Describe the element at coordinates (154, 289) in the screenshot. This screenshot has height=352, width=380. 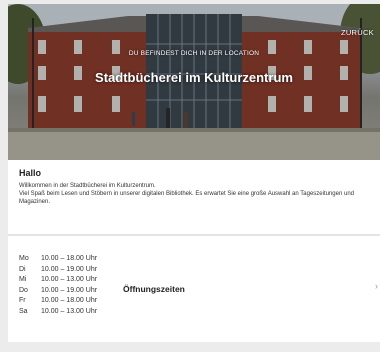
I see `opening-hours-label: Öffnungszeiten` at that location.